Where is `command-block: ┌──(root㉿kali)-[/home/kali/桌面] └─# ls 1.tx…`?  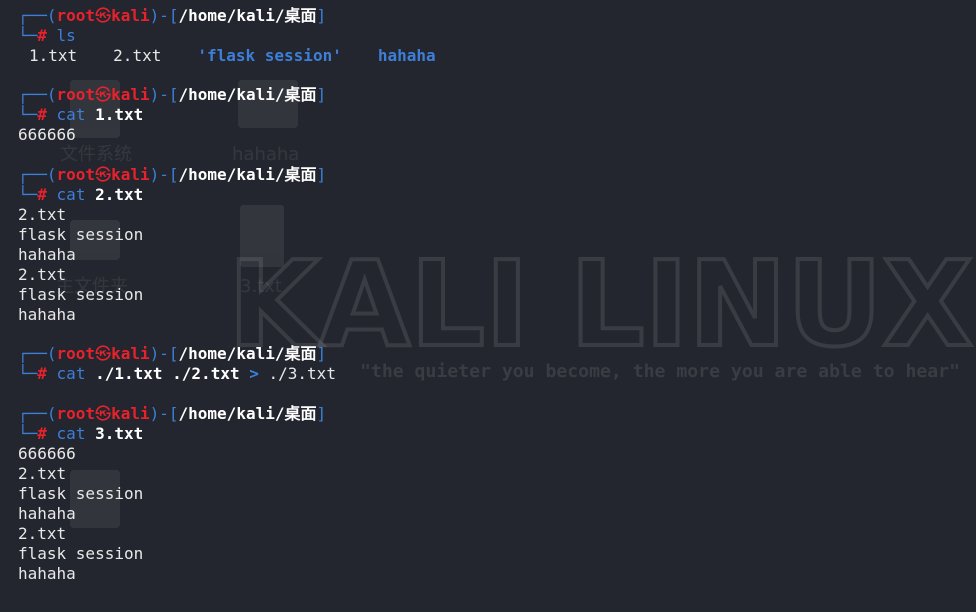 command-block: ┌──(root㉿kali)-[/home/kali/桌面] └─# ls 1.tx… is located at coordinates (493, 36).